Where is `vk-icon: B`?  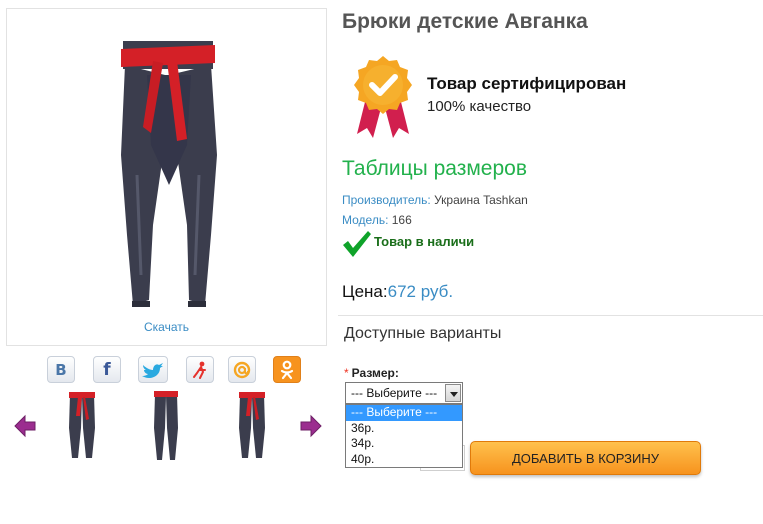 vk-icon: B is located at coordinates (61, 369).